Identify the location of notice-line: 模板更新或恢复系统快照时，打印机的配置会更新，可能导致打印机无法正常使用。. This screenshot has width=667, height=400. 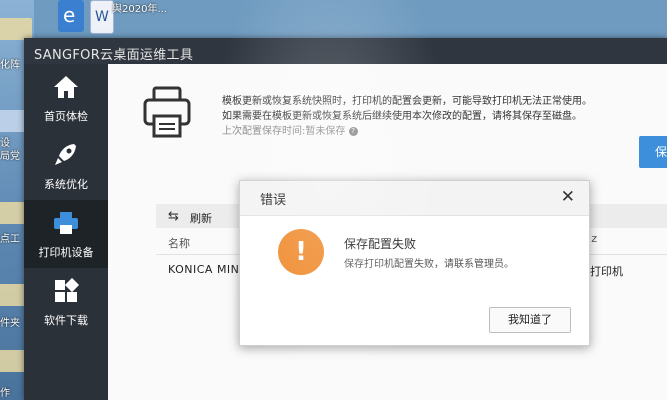
(407, 101).